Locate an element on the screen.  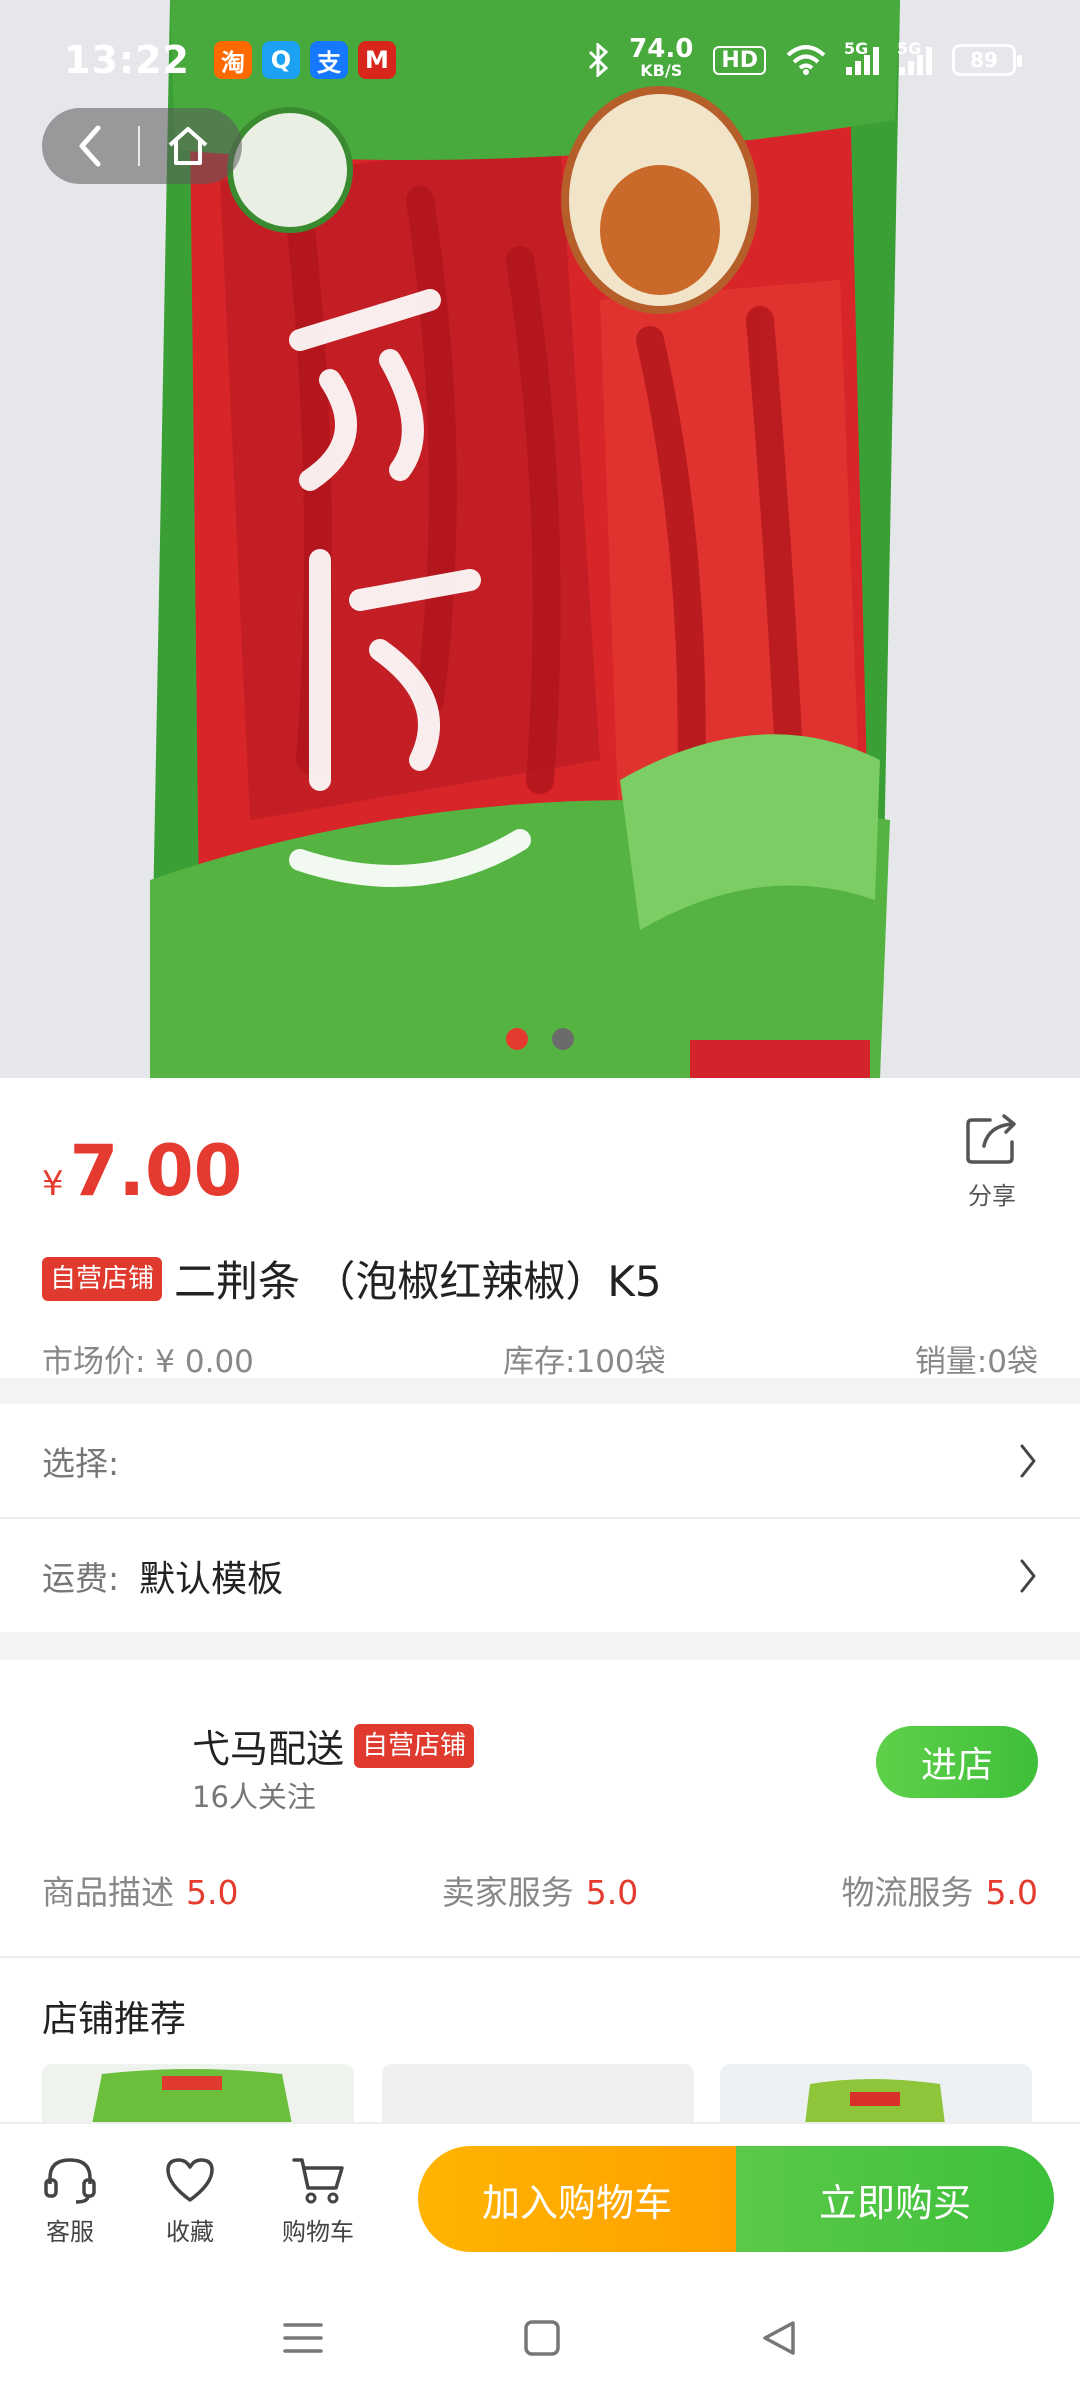
heart-icon is located at coordinates (190, 2180).